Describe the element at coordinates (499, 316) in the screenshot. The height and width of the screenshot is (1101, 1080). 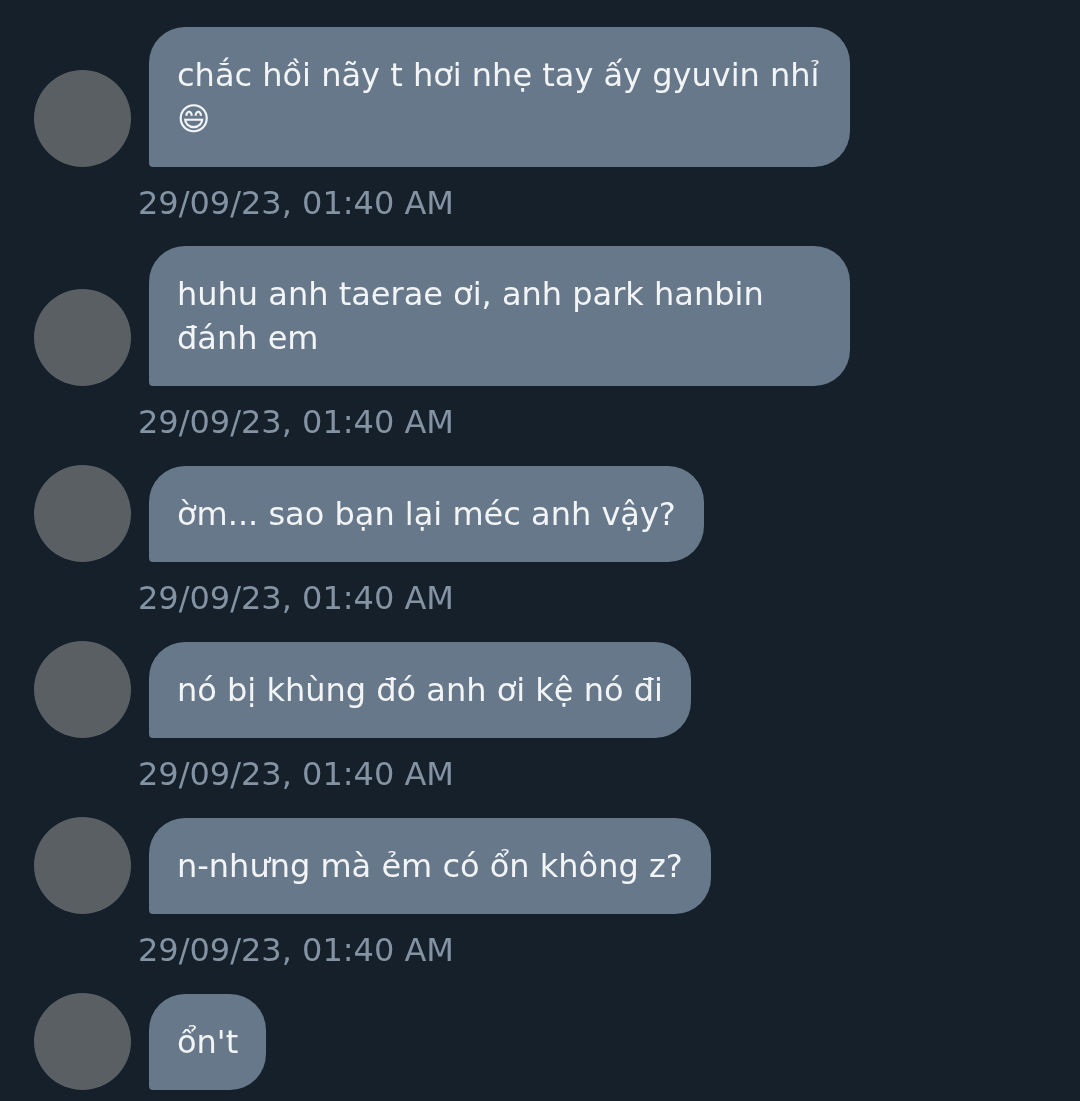
I see `message-bubble: huhu anh taerae ơi, anh park hanbin đánh em` at that location.